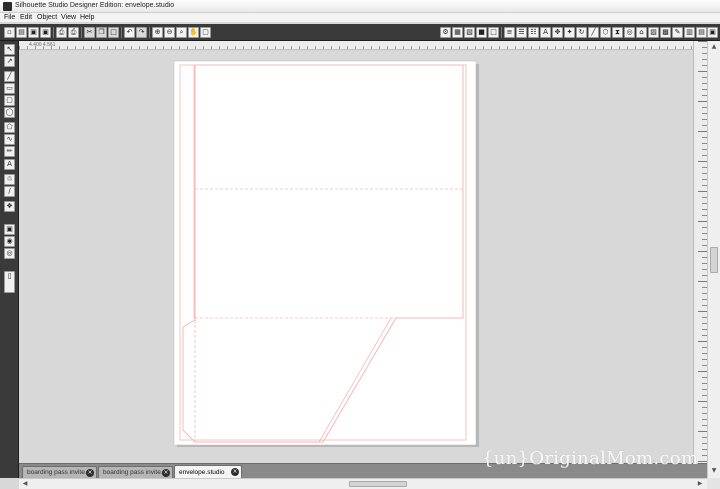  Describe the element at coordinates (700, 484) in the screenshot. I see `scroll-right-icon: ▶` at that location.